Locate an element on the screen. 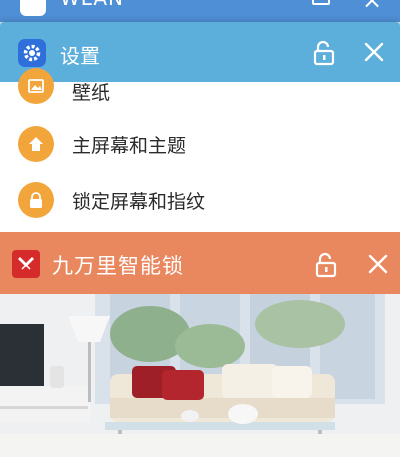 This screenshot has height=457, width=400. recent-app-card-wlan: WLAN × is located at coordinates (200, 11).